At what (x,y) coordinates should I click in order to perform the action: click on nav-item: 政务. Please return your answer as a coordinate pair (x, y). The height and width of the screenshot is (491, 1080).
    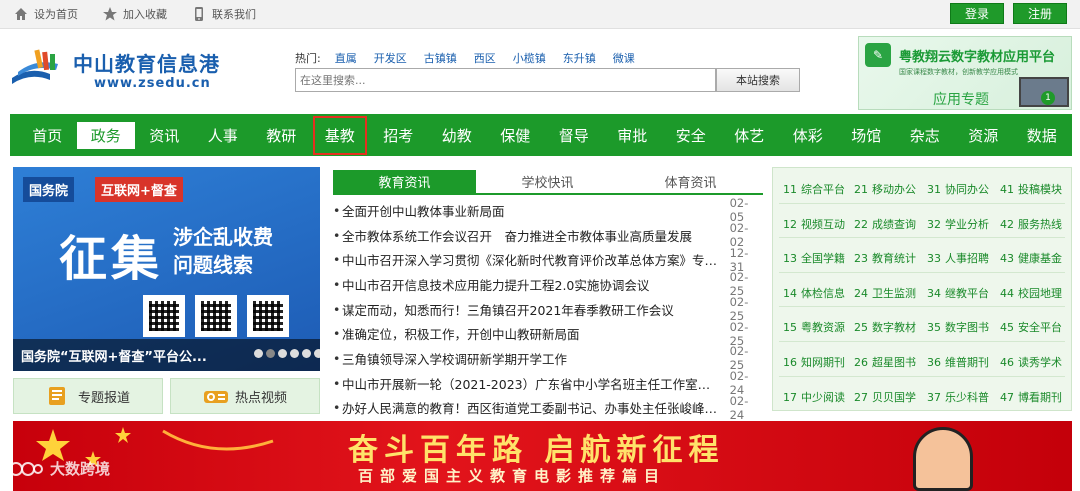
    Looking at the image, I should click on (106, 135).